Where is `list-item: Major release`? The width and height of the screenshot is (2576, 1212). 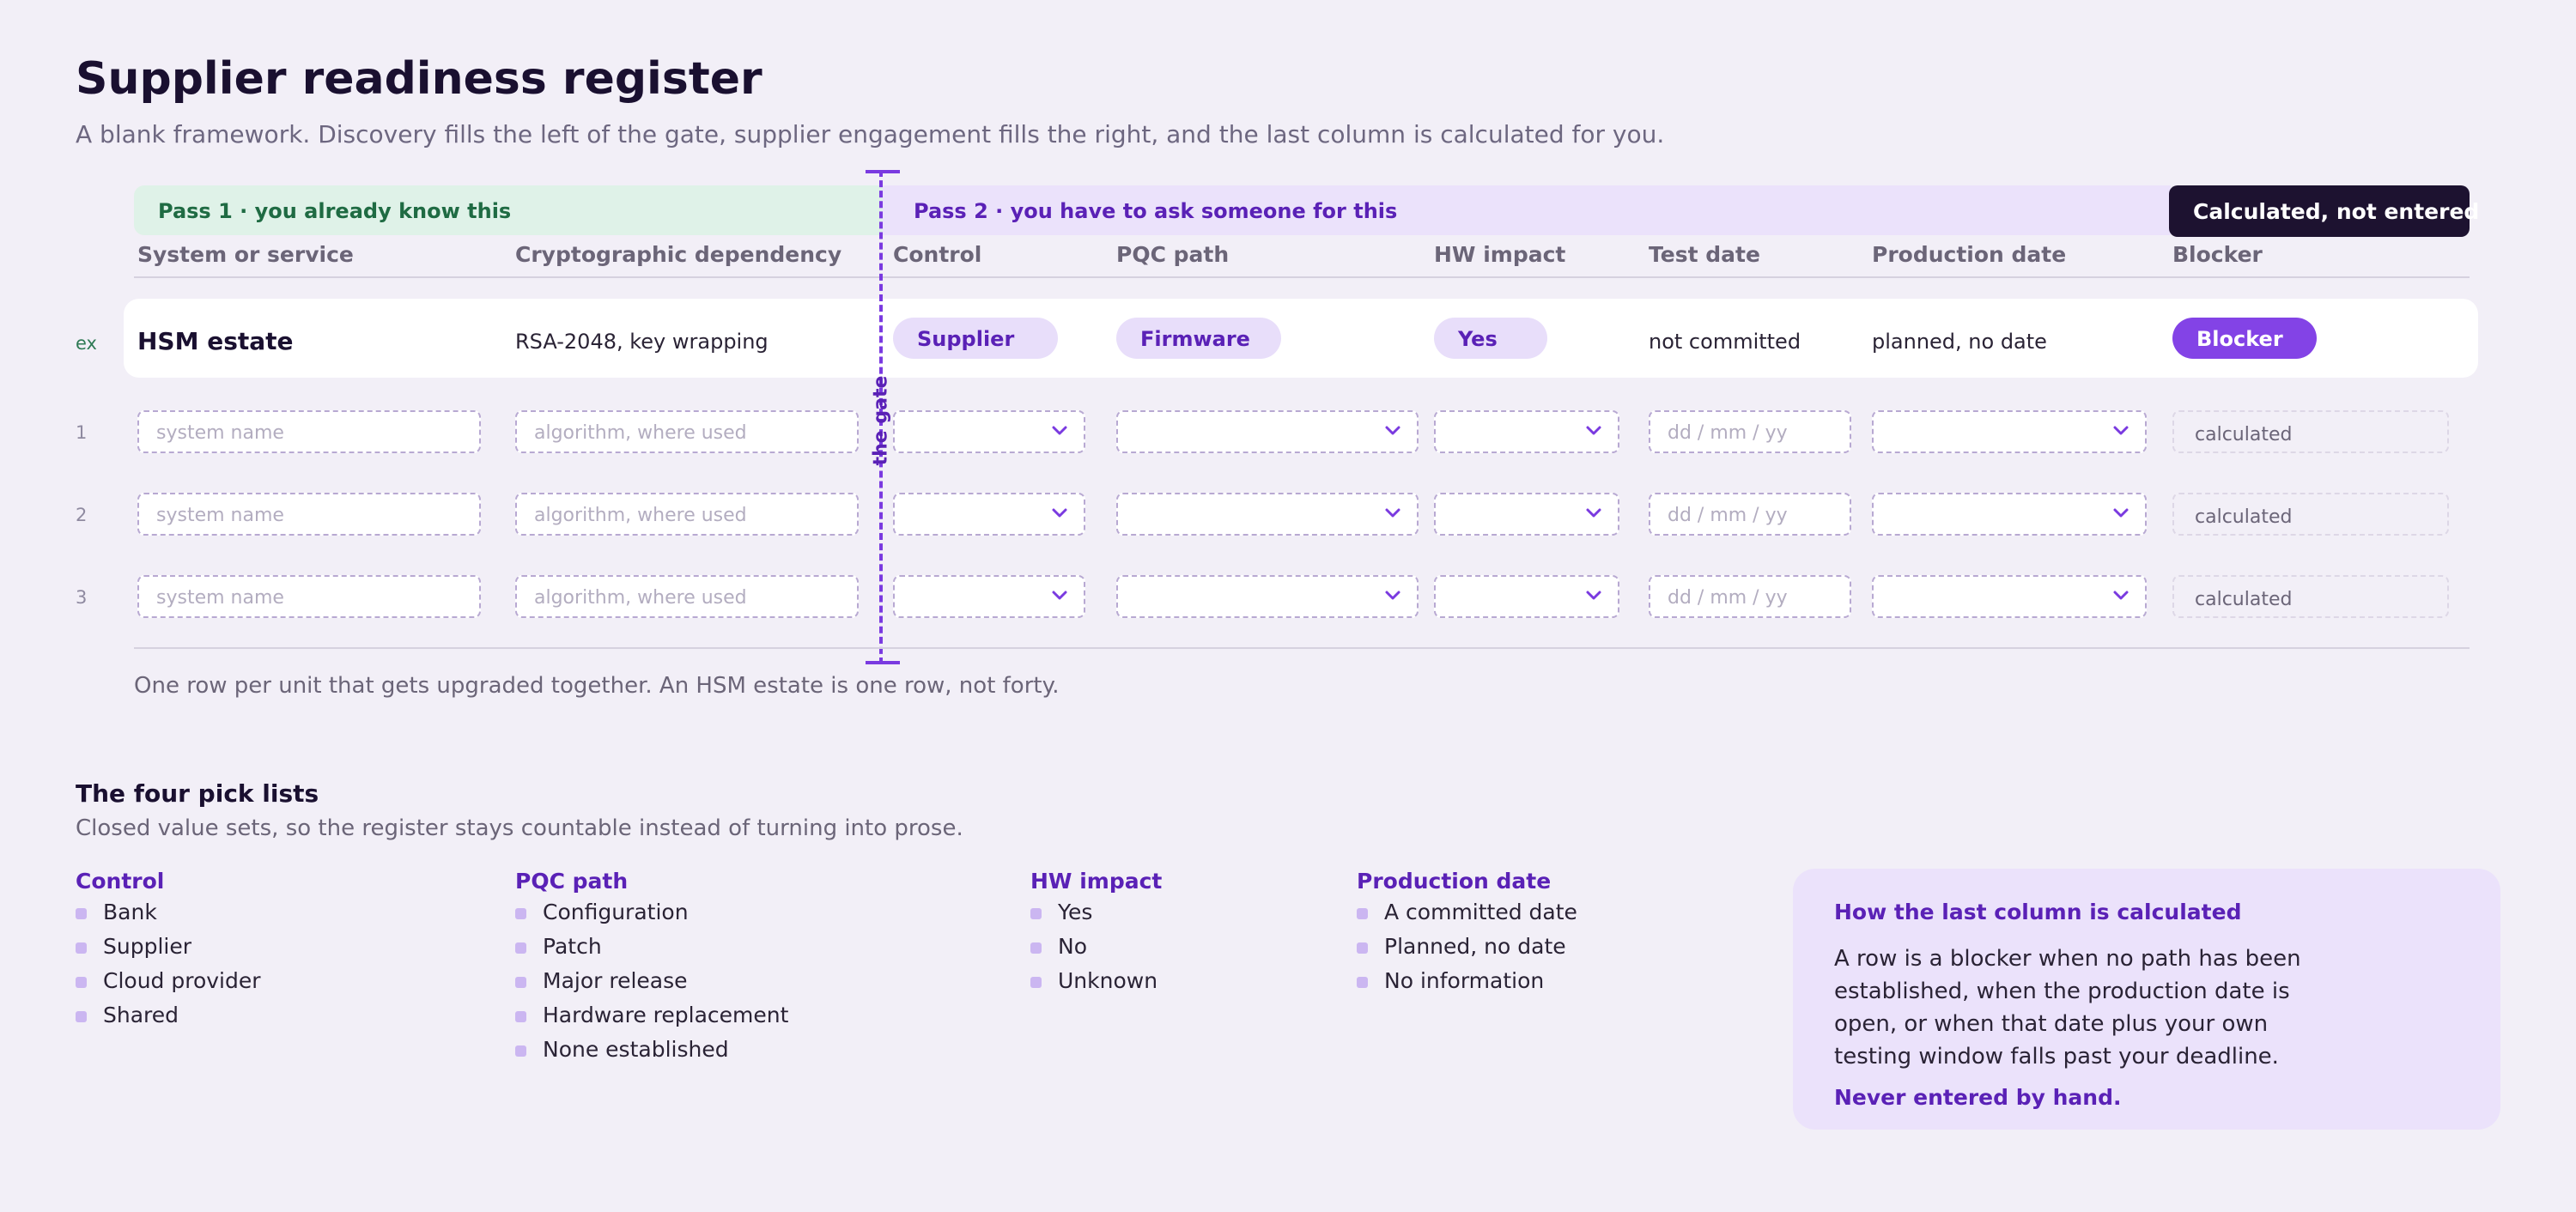
list-item: Major release is located at coordinates (651, 981).